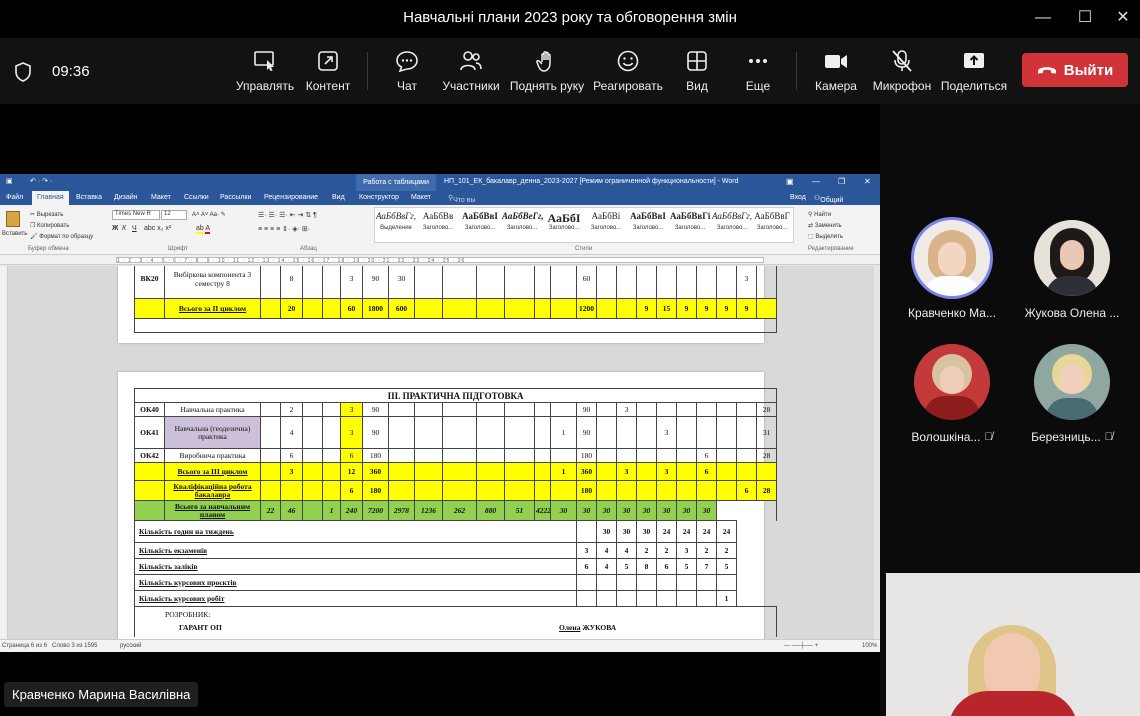  Describe the element at coordinates (196, 197) in the screenshot. I see `tab-references: Ссылки` at that location.